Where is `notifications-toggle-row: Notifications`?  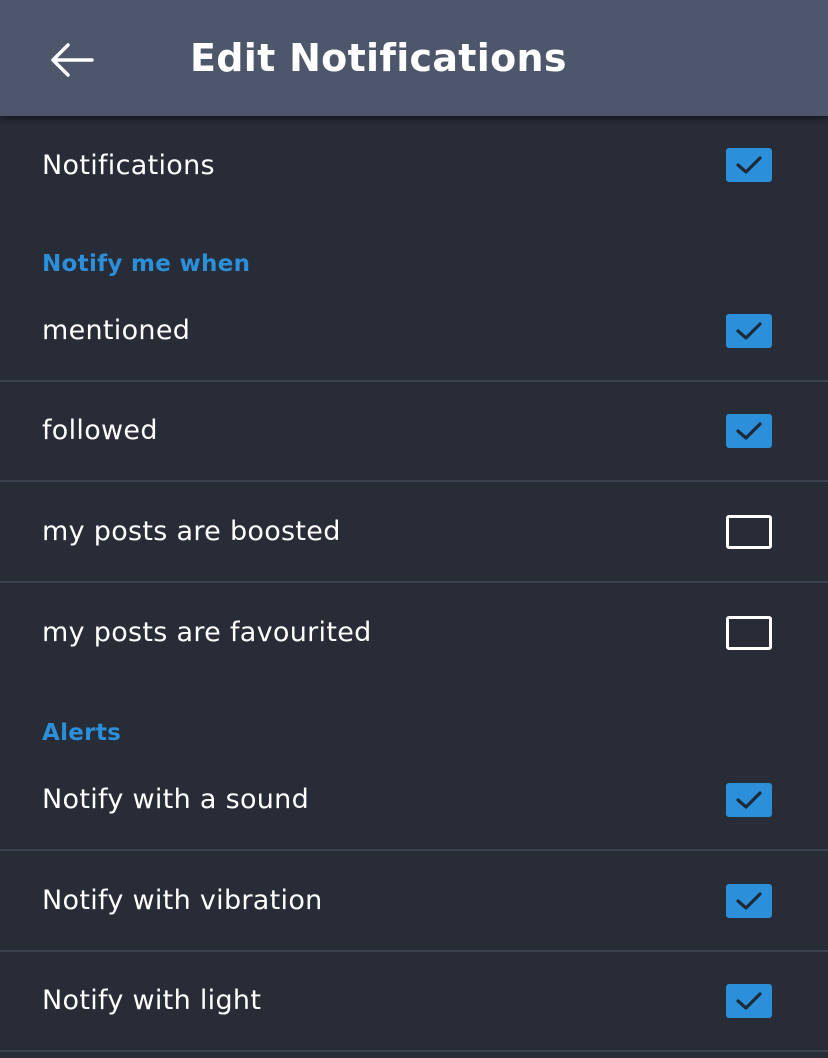
notifications-toggle-row: Notifications is located at coordinates (414, 166).